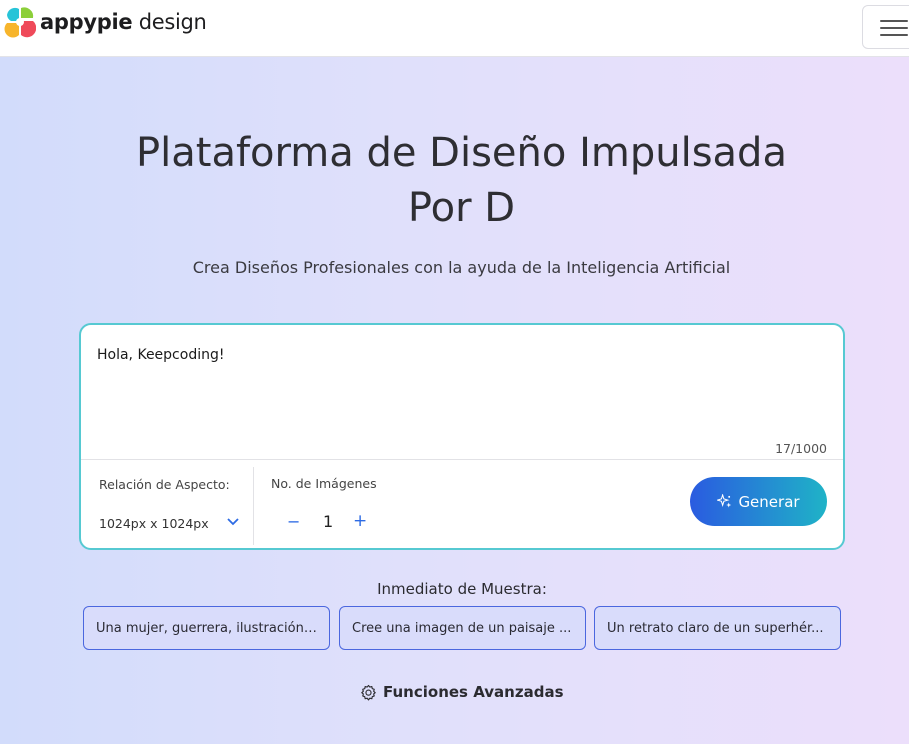  I want to click on logo: appypie design, so click(105, 22).